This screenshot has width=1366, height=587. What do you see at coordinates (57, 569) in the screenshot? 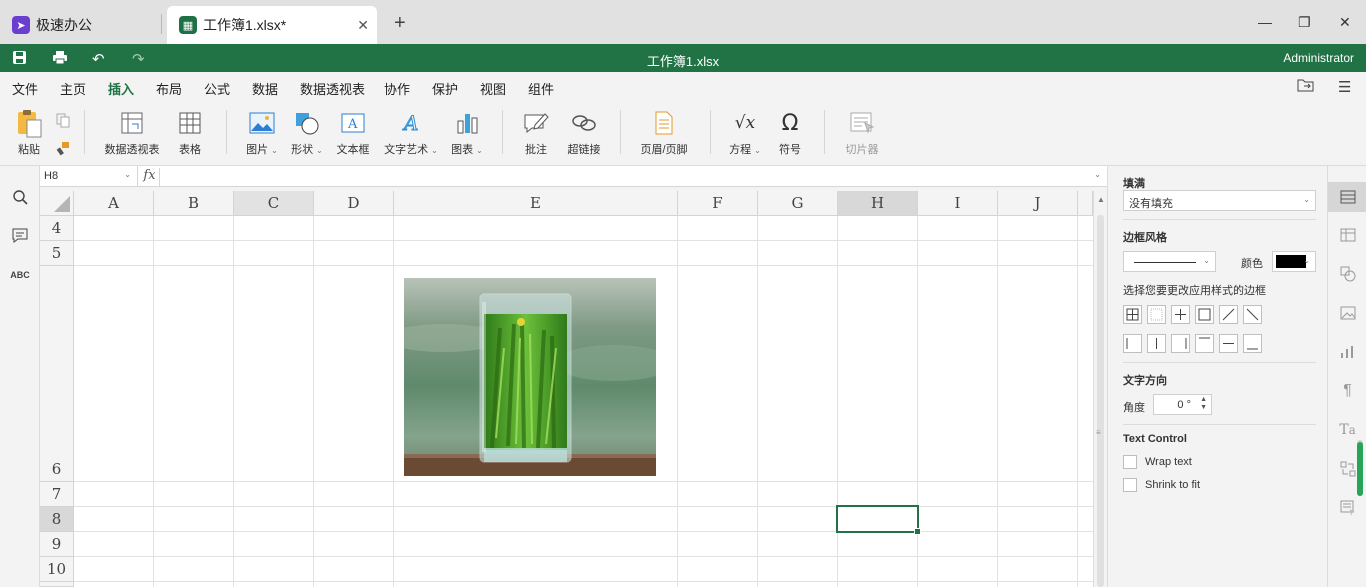
I see `row-header-10: 10` at bounding box center [57, 569].